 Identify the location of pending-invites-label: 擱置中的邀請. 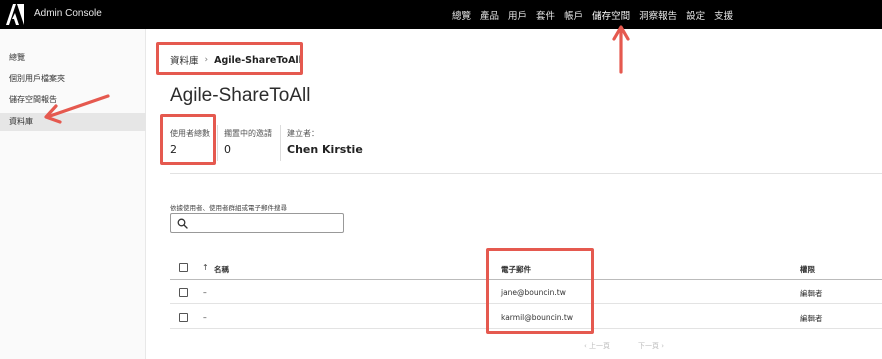
(248, 133).